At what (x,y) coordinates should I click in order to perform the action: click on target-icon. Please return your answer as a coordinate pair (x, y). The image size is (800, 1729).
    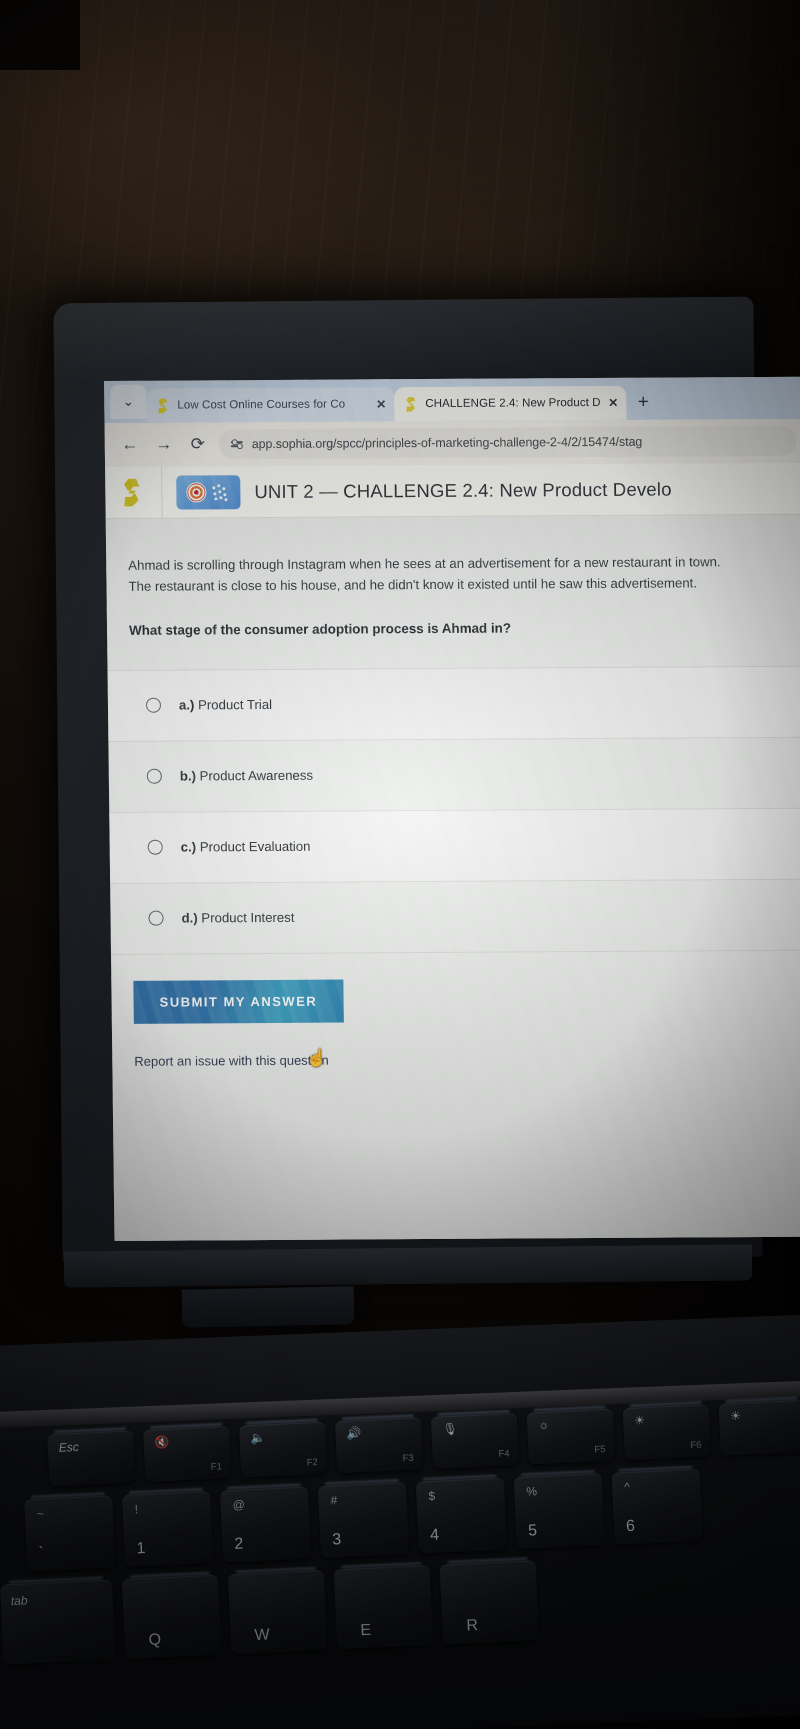
    Looking at the image, I should click on (196, 491).